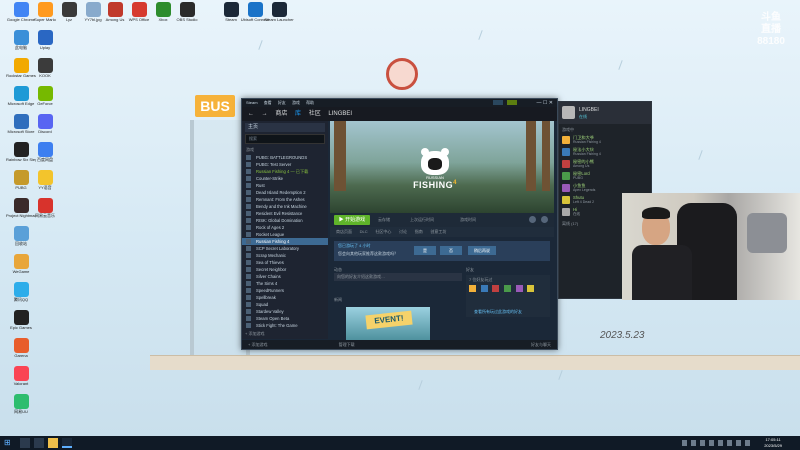 The image size is (800, 450). What do you see at coordinates (451, 250) in the screenshot?
I see `review-no-button: 否` at bounding box center [451, 250].